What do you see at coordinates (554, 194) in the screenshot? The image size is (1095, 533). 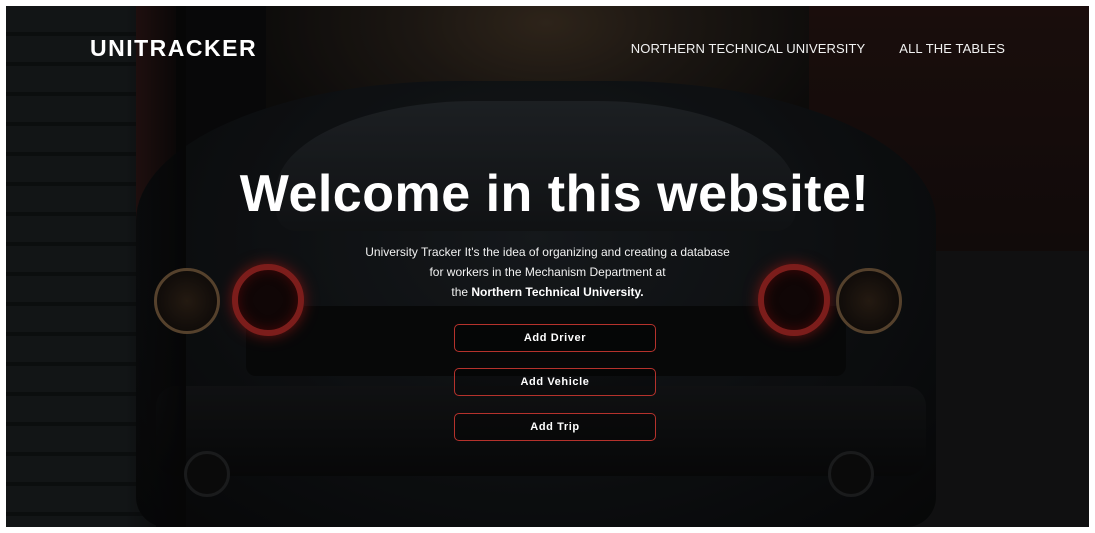 I see `page-title: Welcome in this website!` at bounding box center [554, 194].